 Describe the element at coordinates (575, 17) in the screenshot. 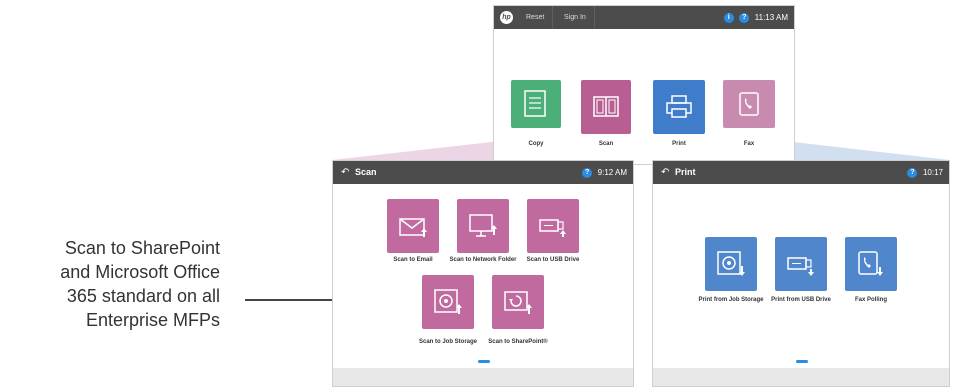

I see `sign-in-button: Sign In` at that location.